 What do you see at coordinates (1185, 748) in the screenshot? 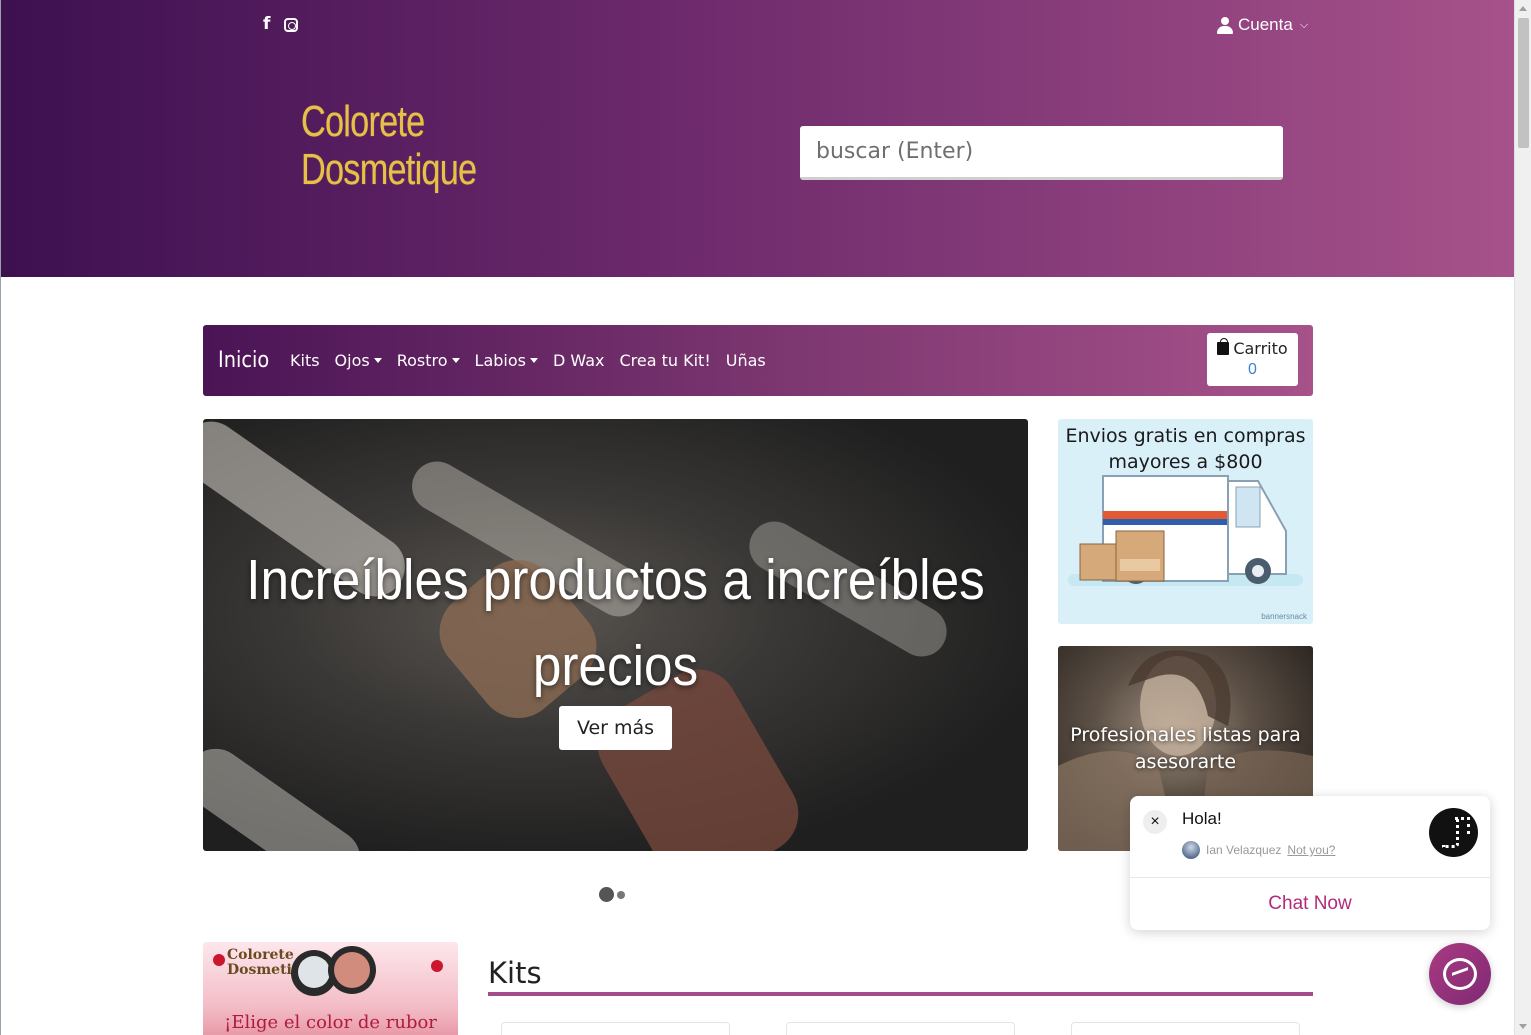
I see `professional-advice-text: Profesionales listas para asesorarte` at bounding box center [1185, 748].